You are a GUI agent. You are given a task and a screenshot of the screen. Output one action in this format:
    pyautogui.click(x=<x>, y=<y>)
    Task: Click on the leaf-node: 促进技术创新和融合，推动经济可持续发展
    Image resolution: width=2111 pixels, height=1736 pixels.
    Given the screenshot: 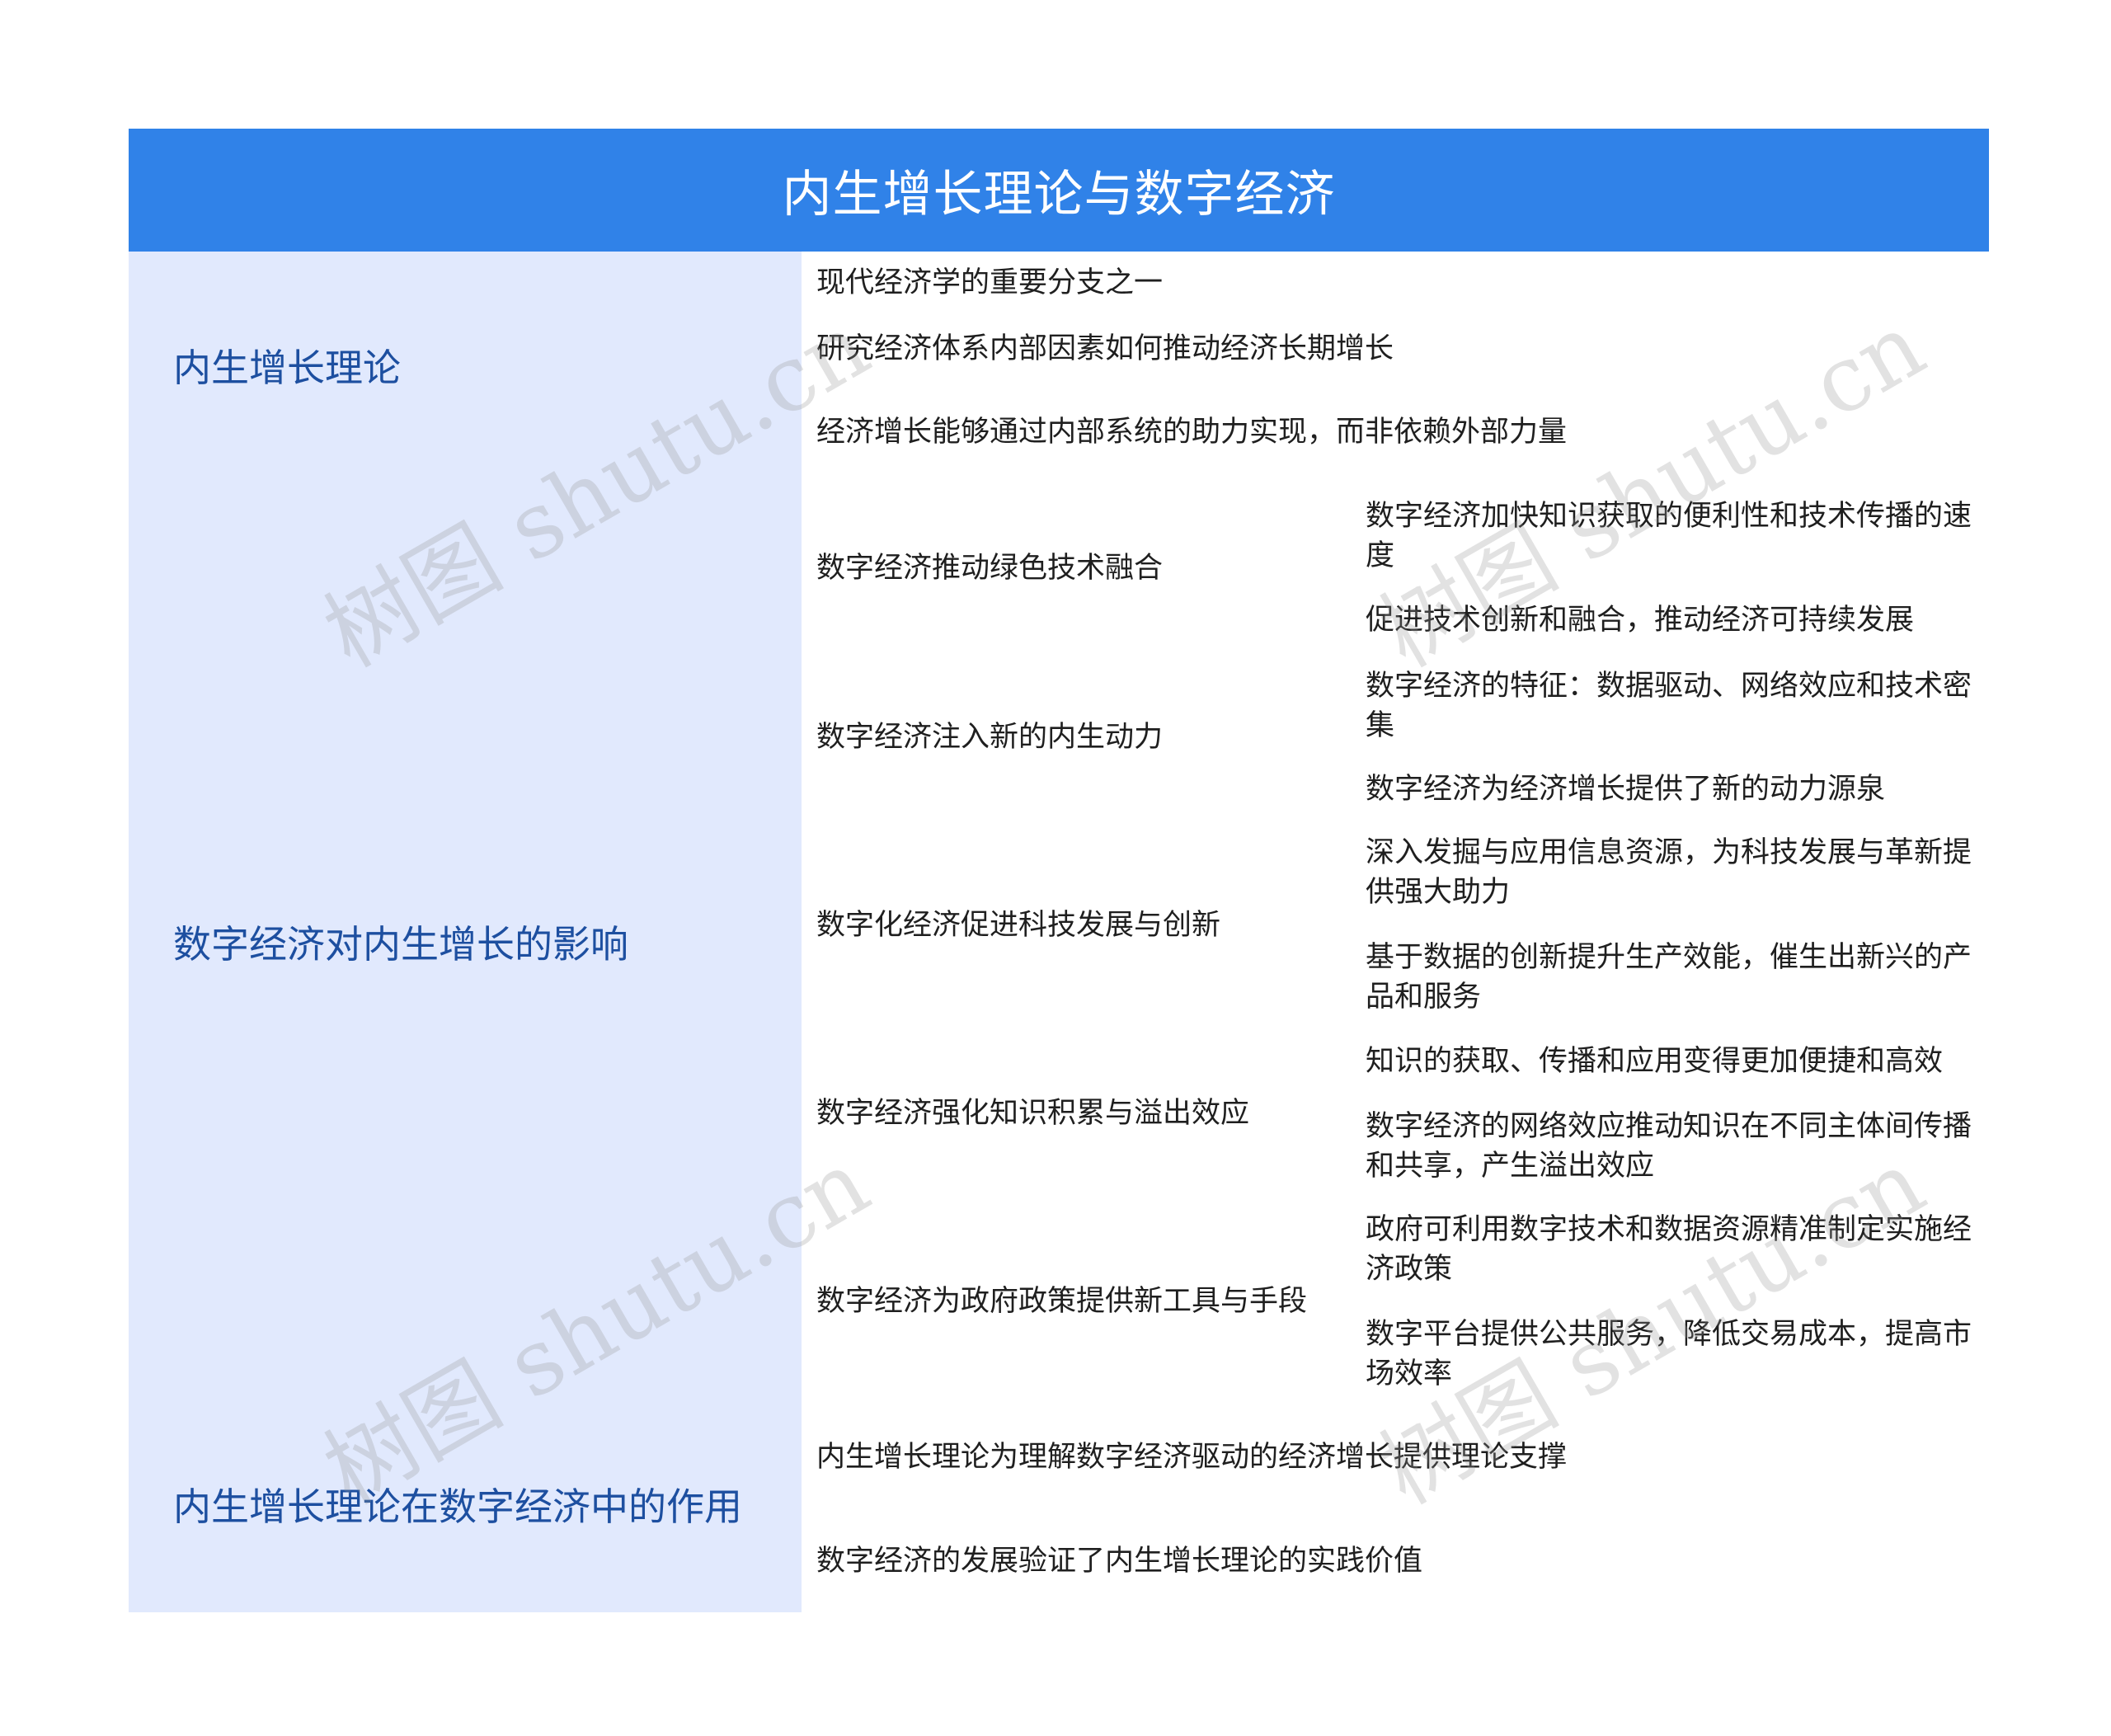 What is the action you would take?
    pyautogui.click(x=1640, y=620)
    